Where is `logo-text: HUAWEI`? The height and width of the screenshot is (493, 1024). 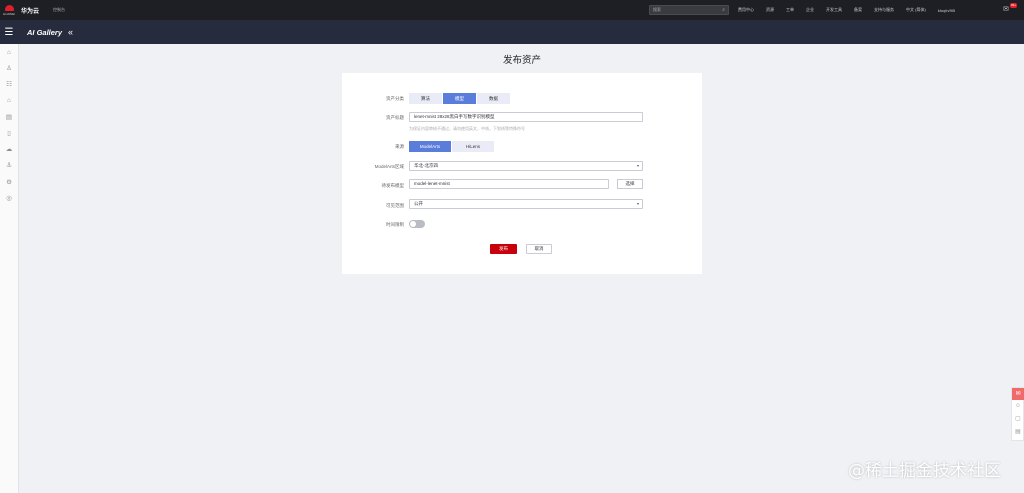
logo-text: HUAWEI is located at coordinates (9, 13).